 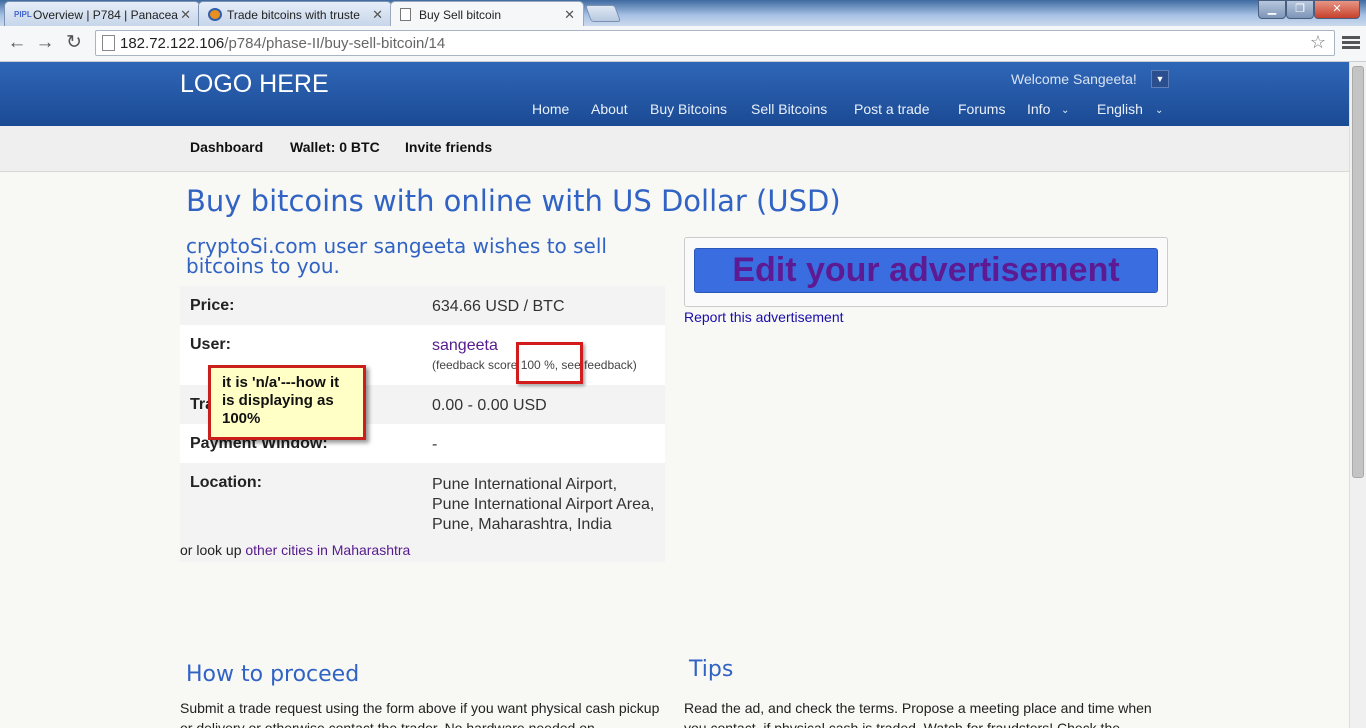 What do you see at coordinates (789, 109) in the screenshot?
I see `nav-sell-bitcoins: Sell Bitcoins` at bounding box center [789, 109].